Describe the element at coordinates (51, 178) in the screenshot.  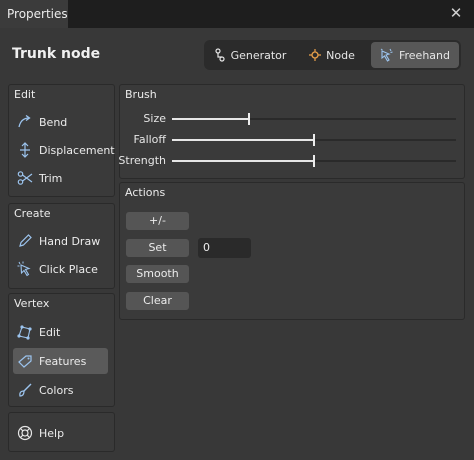
I see `sidebar-item-label: Trim` at that location.